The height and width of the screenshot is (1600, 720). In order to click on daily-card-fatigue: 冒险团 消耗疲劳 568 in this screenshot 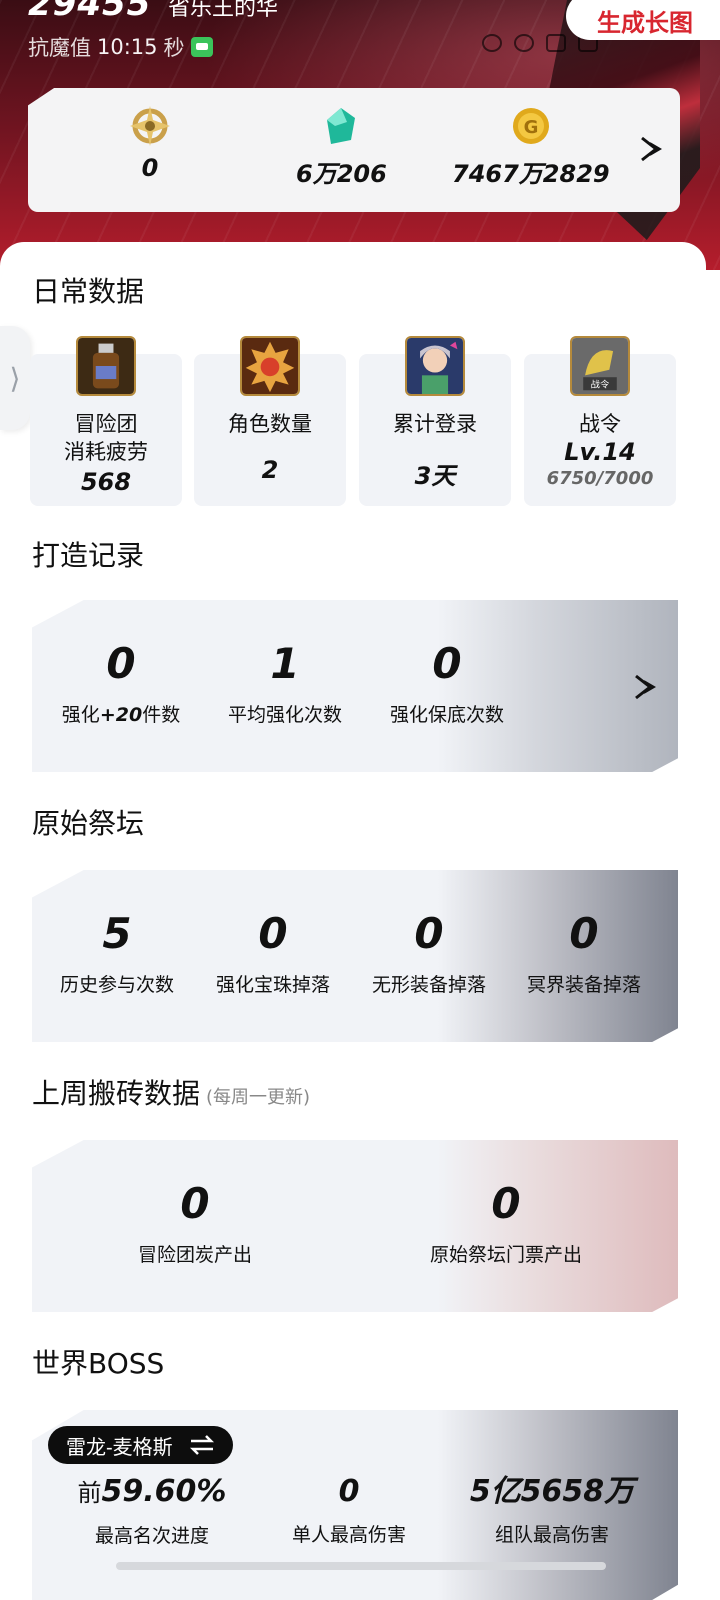, I will do `click(106, 421)`.